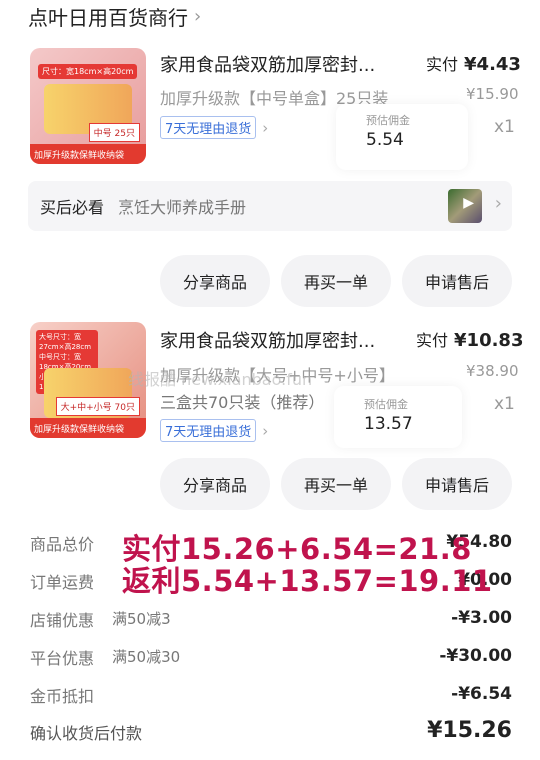 The image size is (540, 760). What do you see at coordinates (62, 696) in the screenshot?
I see `summary-label: 金币抵扣` at bounding box center [62, 696].